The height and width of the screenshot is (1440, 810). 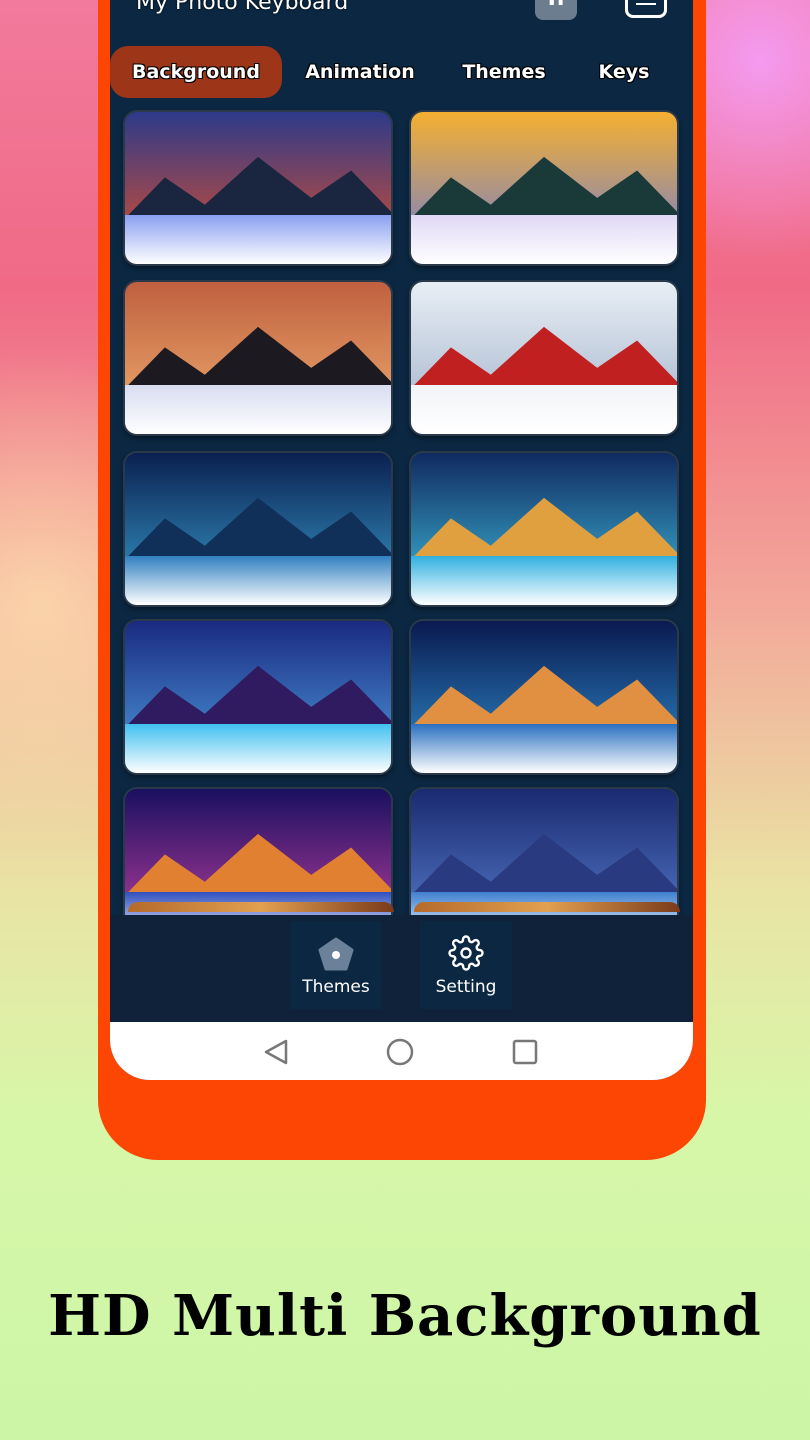 I want to click on nav-setting-label: Setting, so click(x=466, y=987).